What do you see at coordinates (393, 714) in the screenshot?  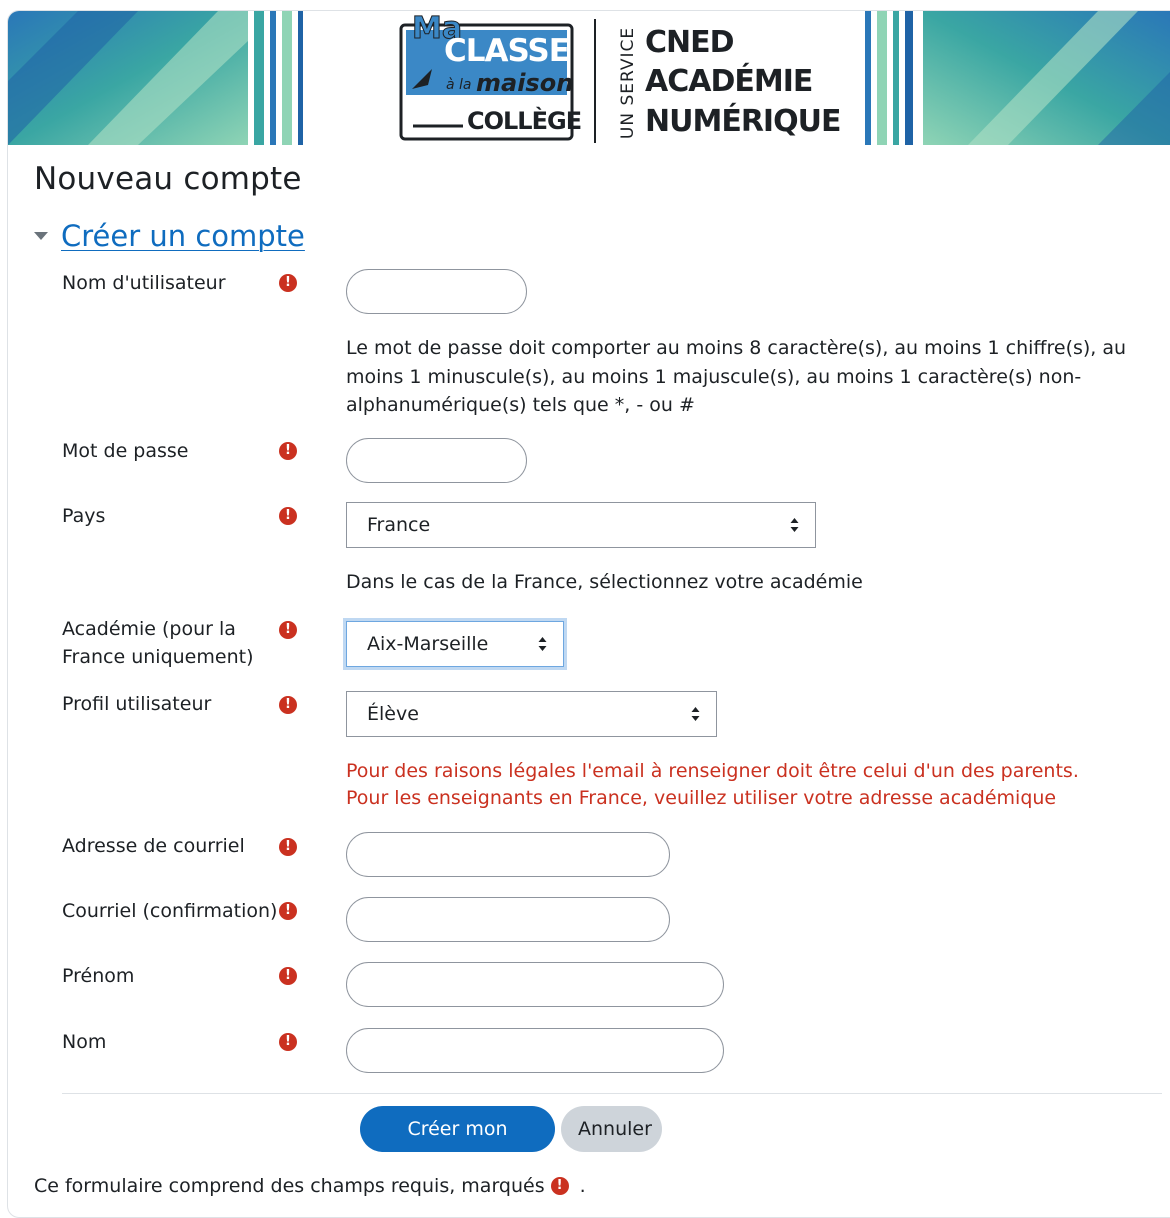 I see `profile-select-value: Élève` at bounding box center [393, 714].